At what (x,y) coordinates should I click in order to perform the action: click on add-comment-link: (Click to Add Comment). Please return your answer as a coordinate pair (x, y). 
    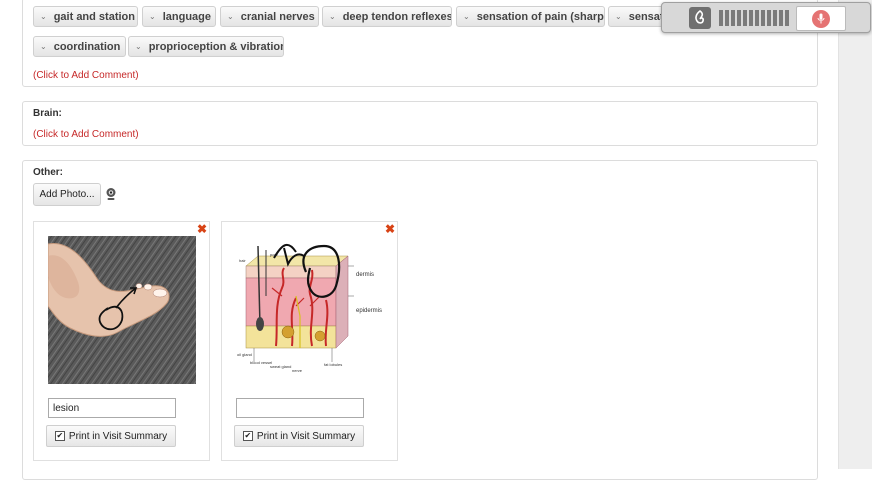
    Looking at the image, I should click on (86, 75).